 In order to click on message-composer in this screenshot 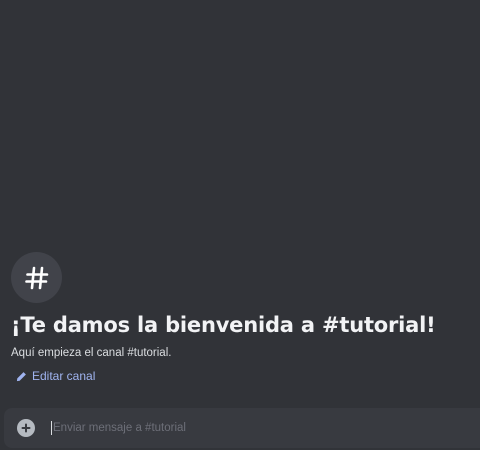, I will do `click(242, 428)`.